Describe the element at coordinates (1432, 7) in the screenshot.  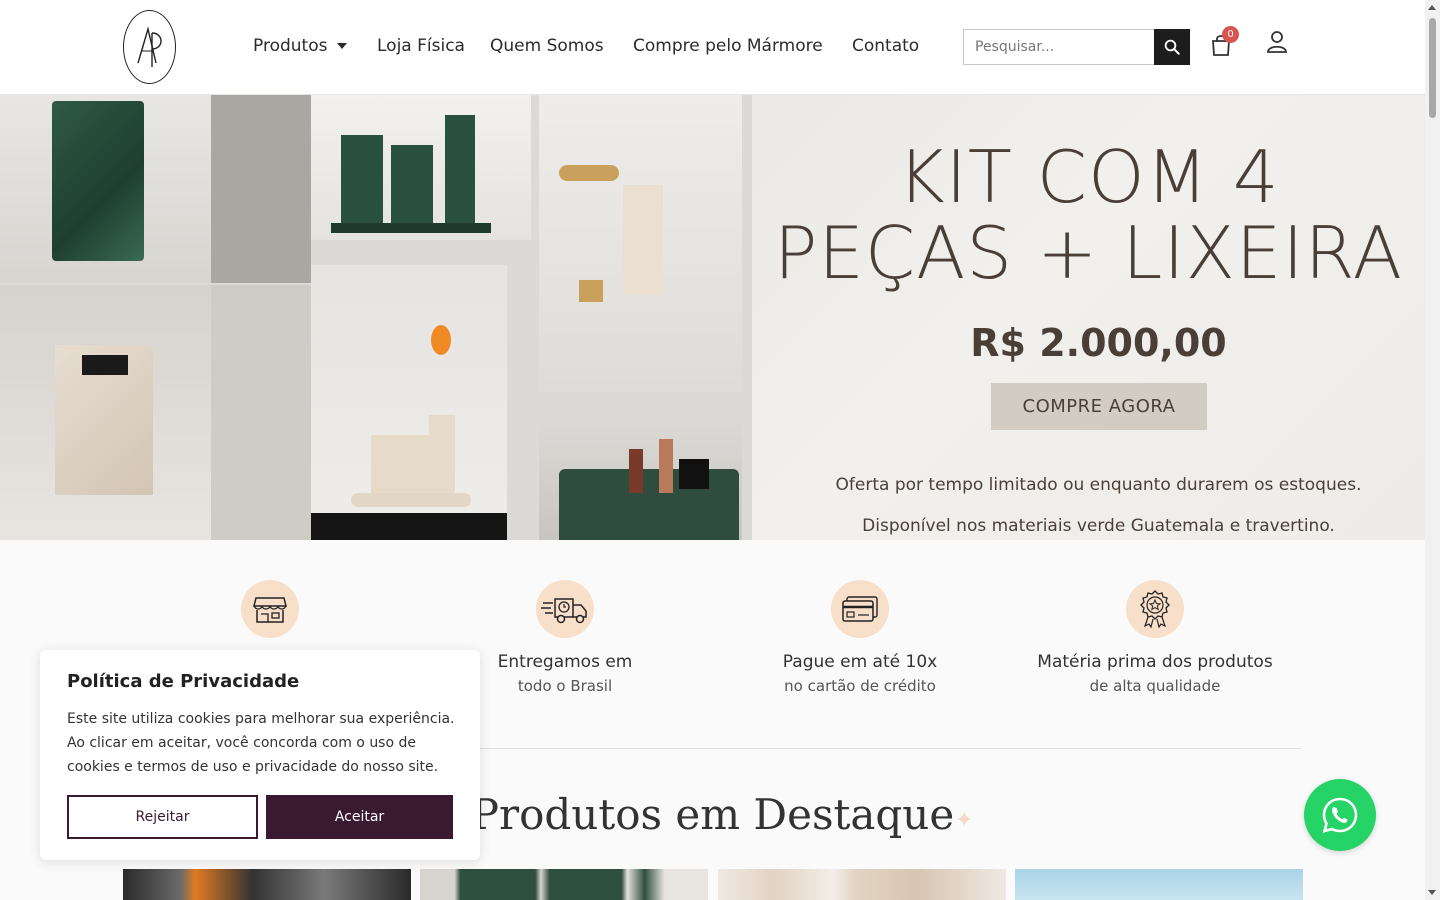
I see `scroll-up-arrow-icon` at that location.